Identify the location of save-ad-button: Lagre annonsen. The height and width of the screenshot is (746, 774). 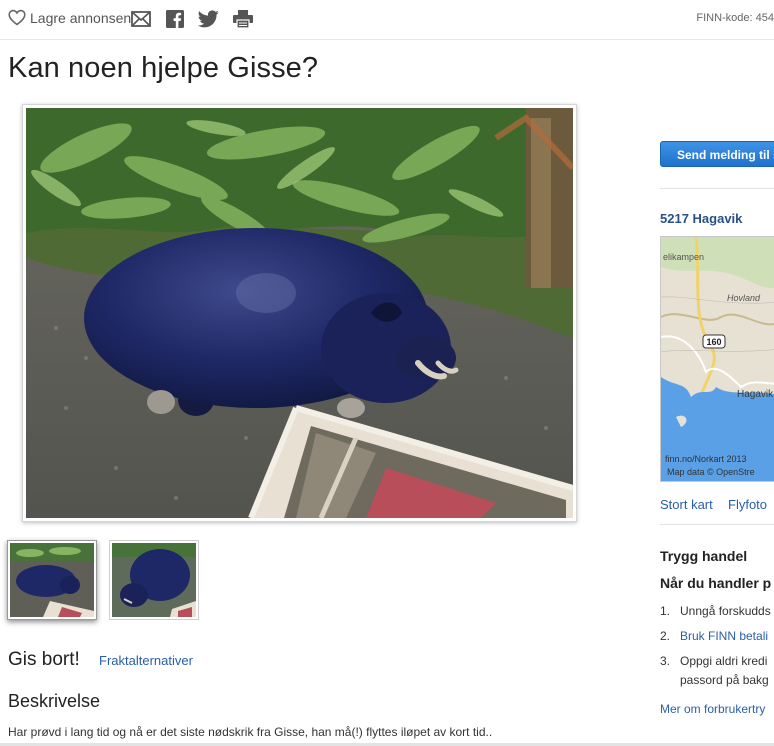
(69, 17).